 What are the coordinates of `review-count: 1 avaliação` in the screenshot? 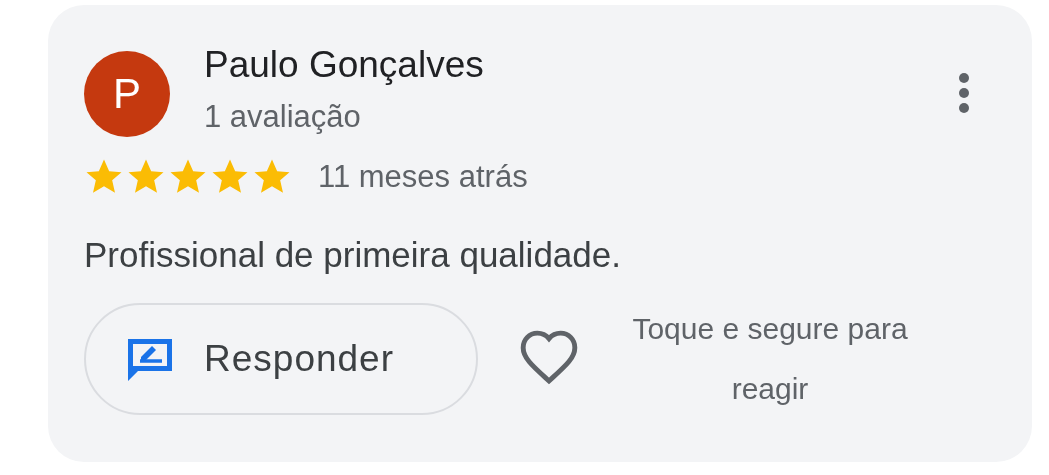 It's located at (283, 117).